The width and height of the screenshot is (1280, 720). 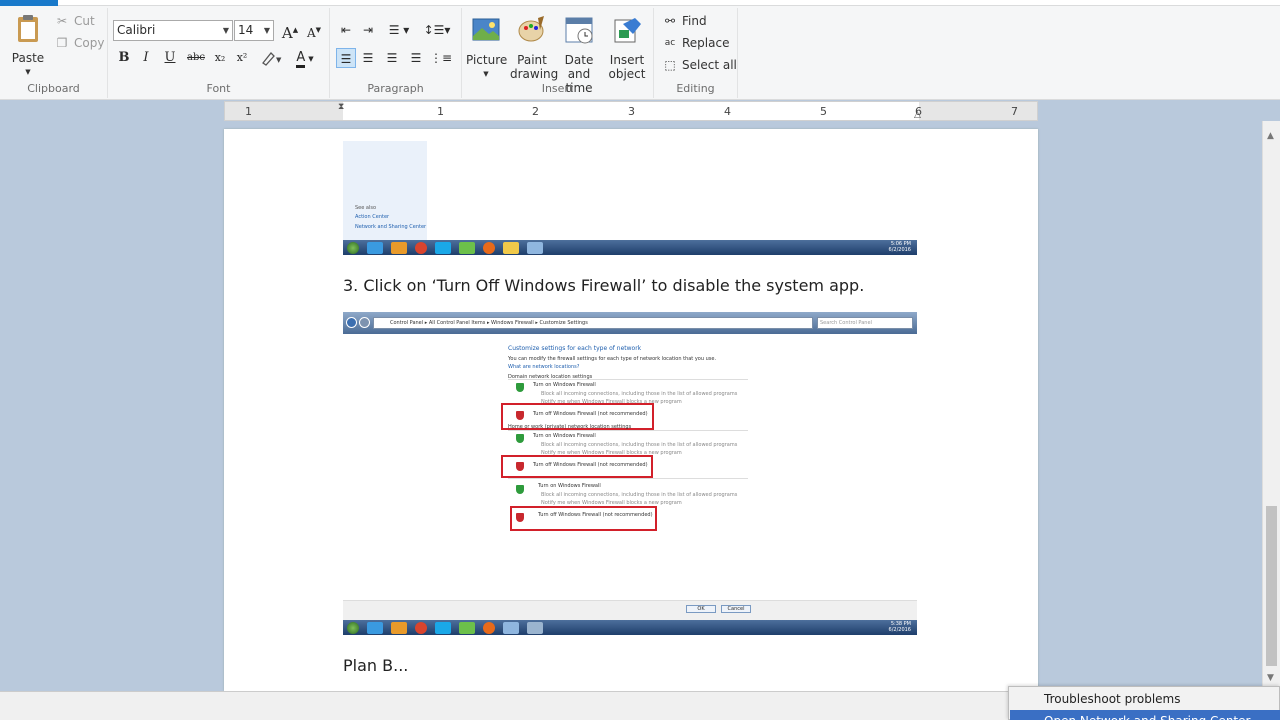 What do you see at coordinates (341, 107) in the screenshot?
I see `left-indent-marker: ⧗` at bounding box center [341, 107].